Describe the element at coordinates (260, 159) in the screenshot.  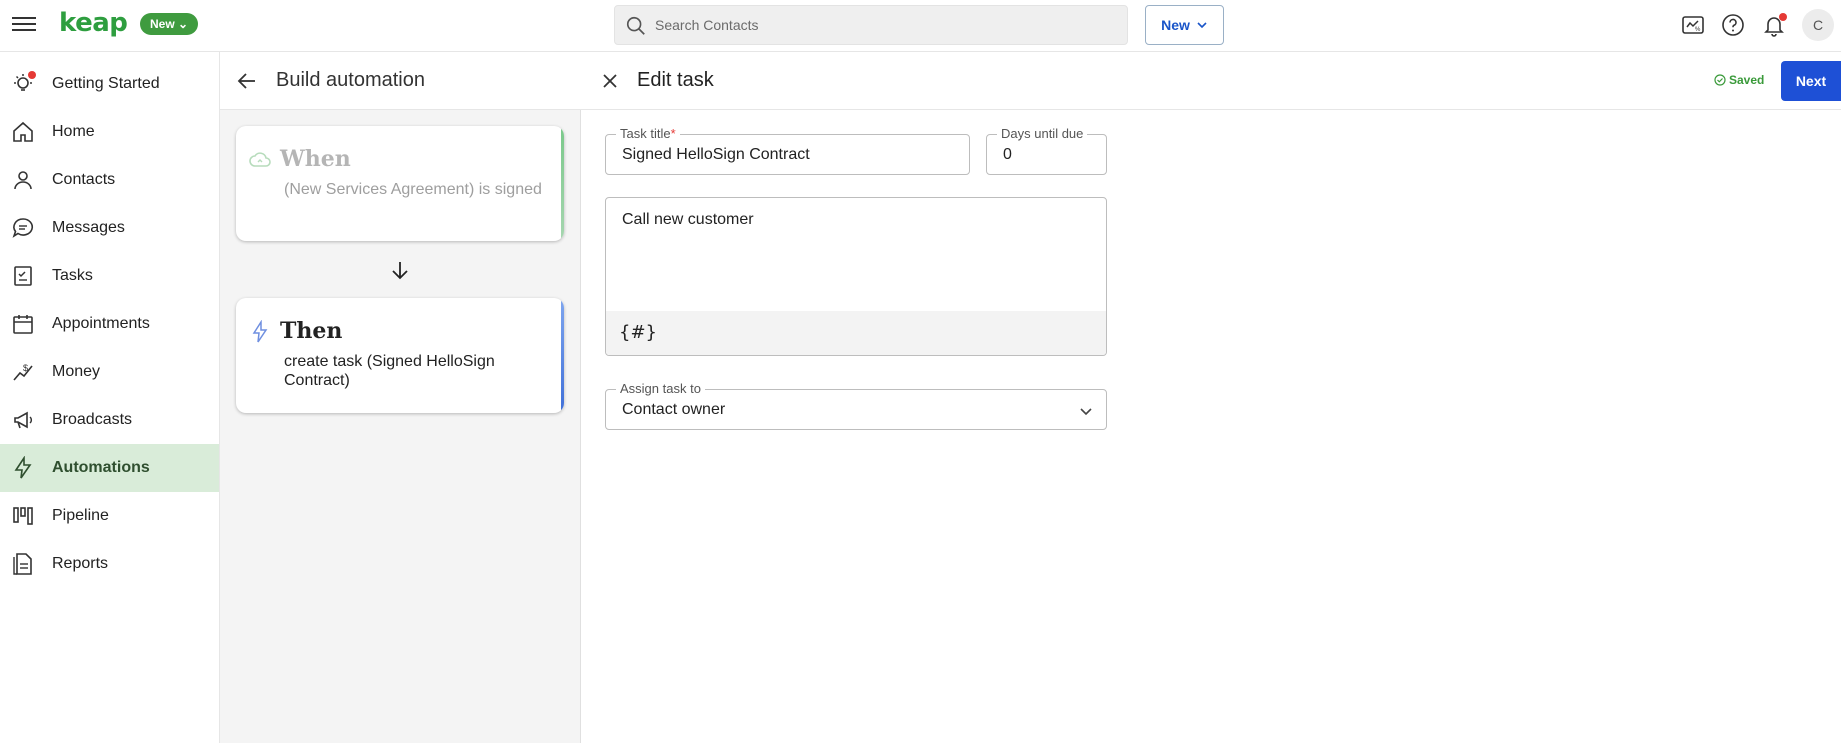
I see `cloud-icon` at that location.